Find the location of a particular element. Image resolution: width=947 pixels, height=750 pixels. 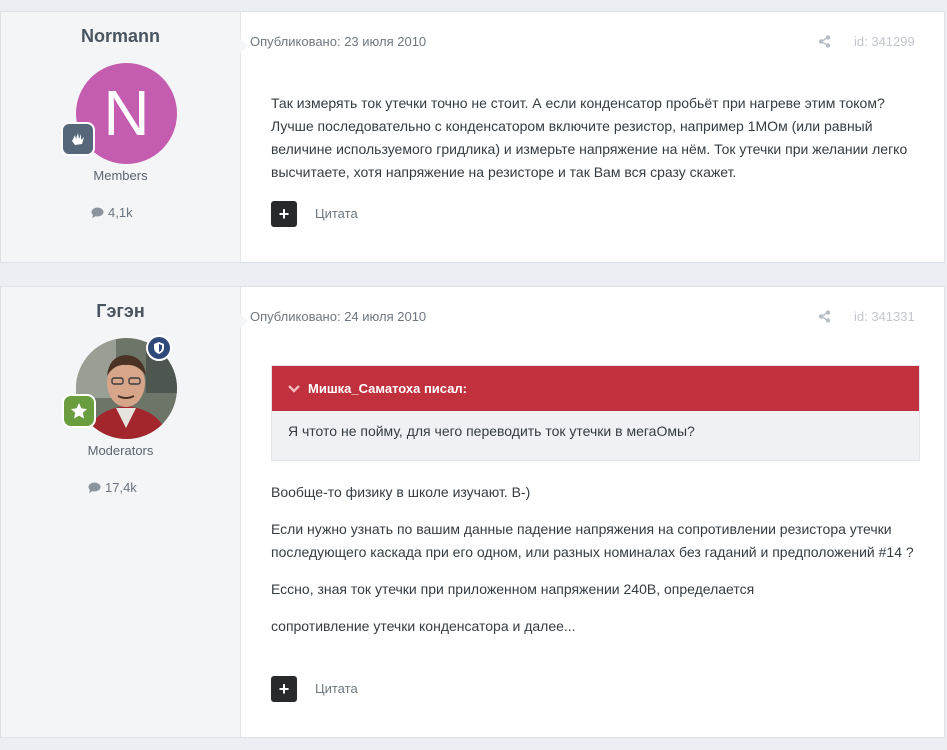

quote-author: Мишка_Саматоха писал: is located at coordinates (388, 388).